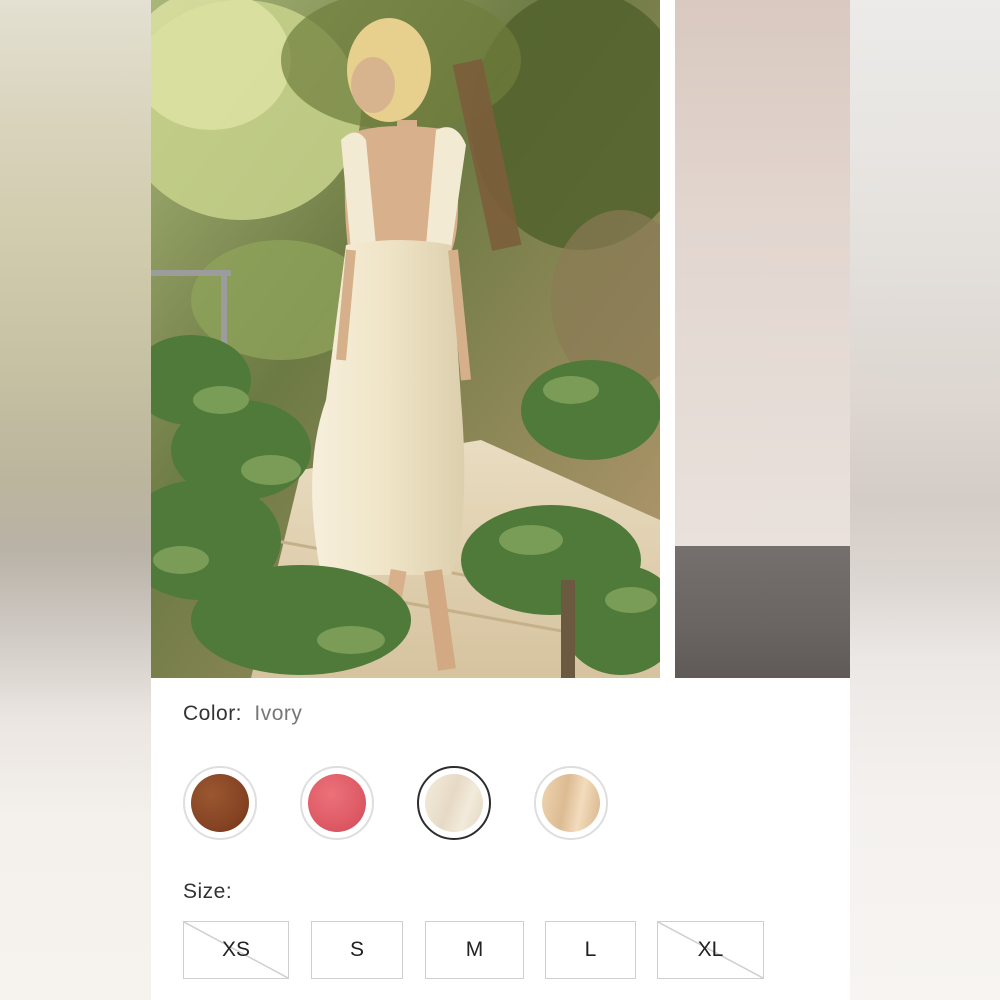 This screenshot has width=1000, height=1000. I want to click on size-option-label: S, so click(356, 949).